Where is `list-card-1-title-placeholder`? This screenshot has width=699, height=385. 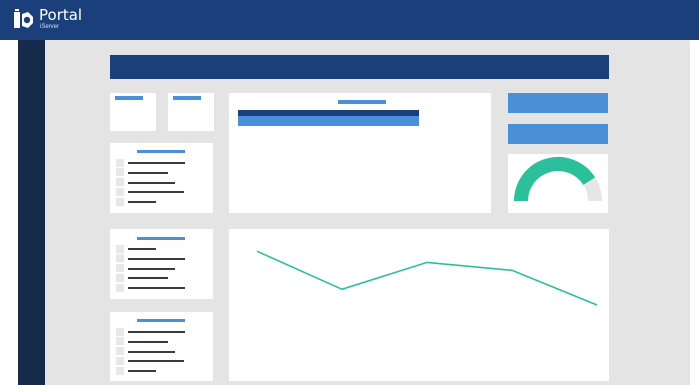 list-card-1-title-placeholder is located at coordinates (161, 151).